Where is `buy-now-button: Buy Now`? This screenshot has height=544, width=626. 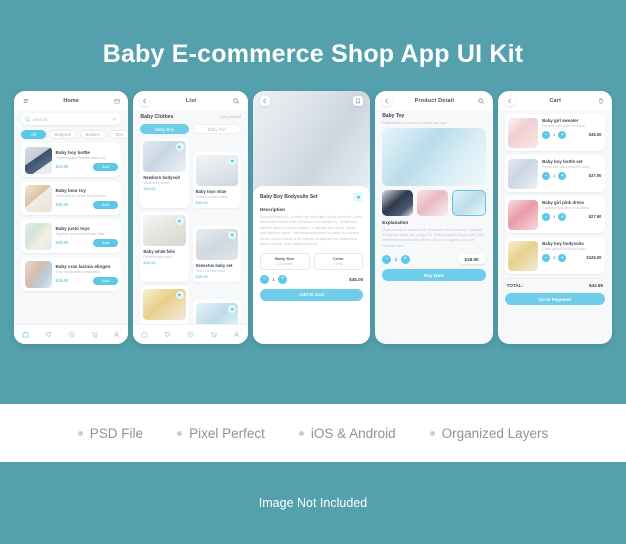
buy-now-button: Buy Now is located at coordinates (434, 275).